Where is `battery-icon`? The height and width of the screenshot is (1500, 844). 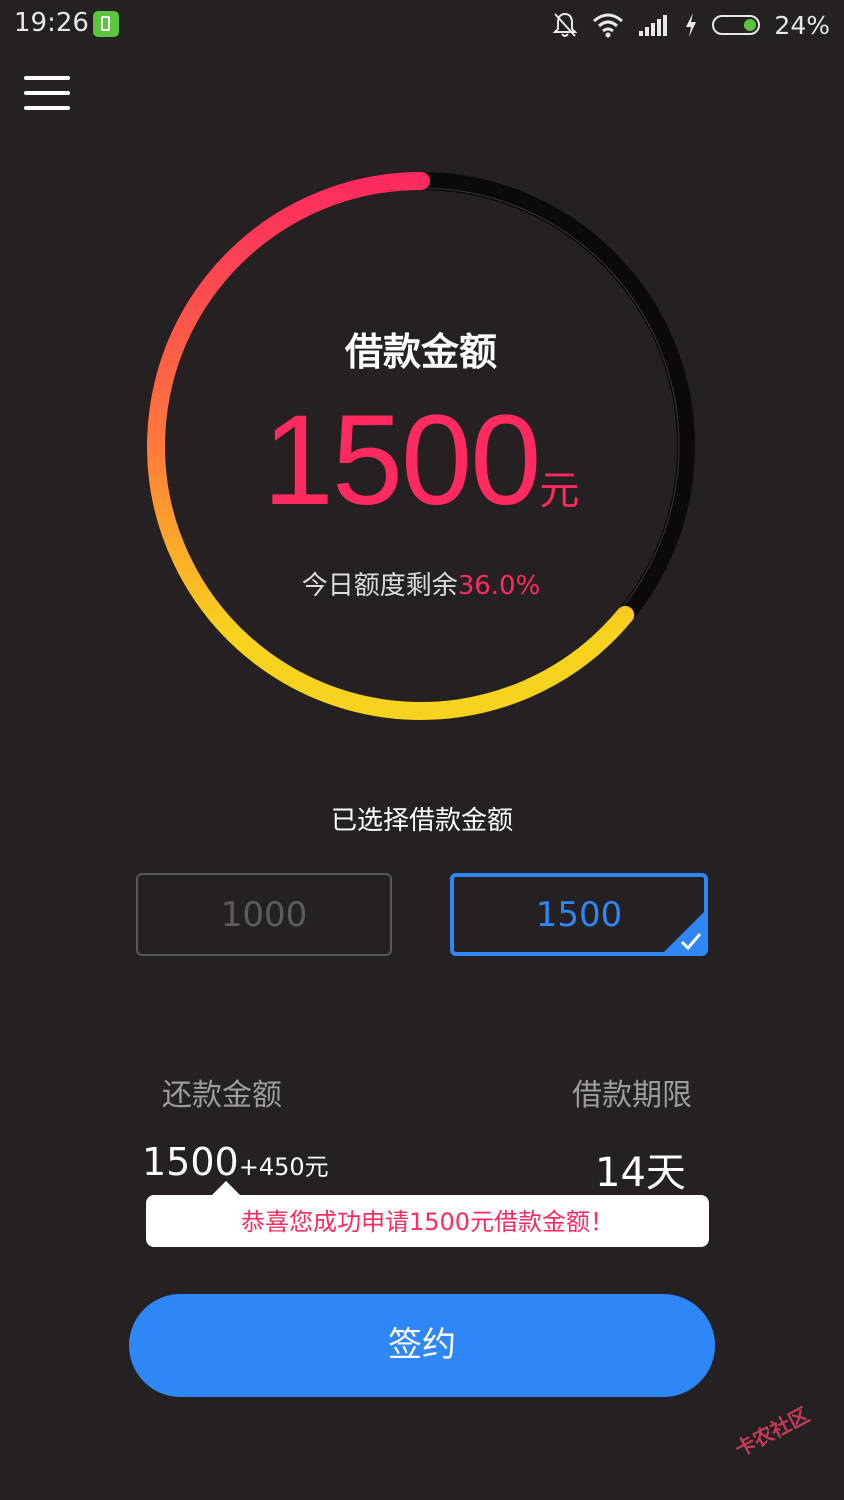
battery-icon is located at coordinates (736, 25).